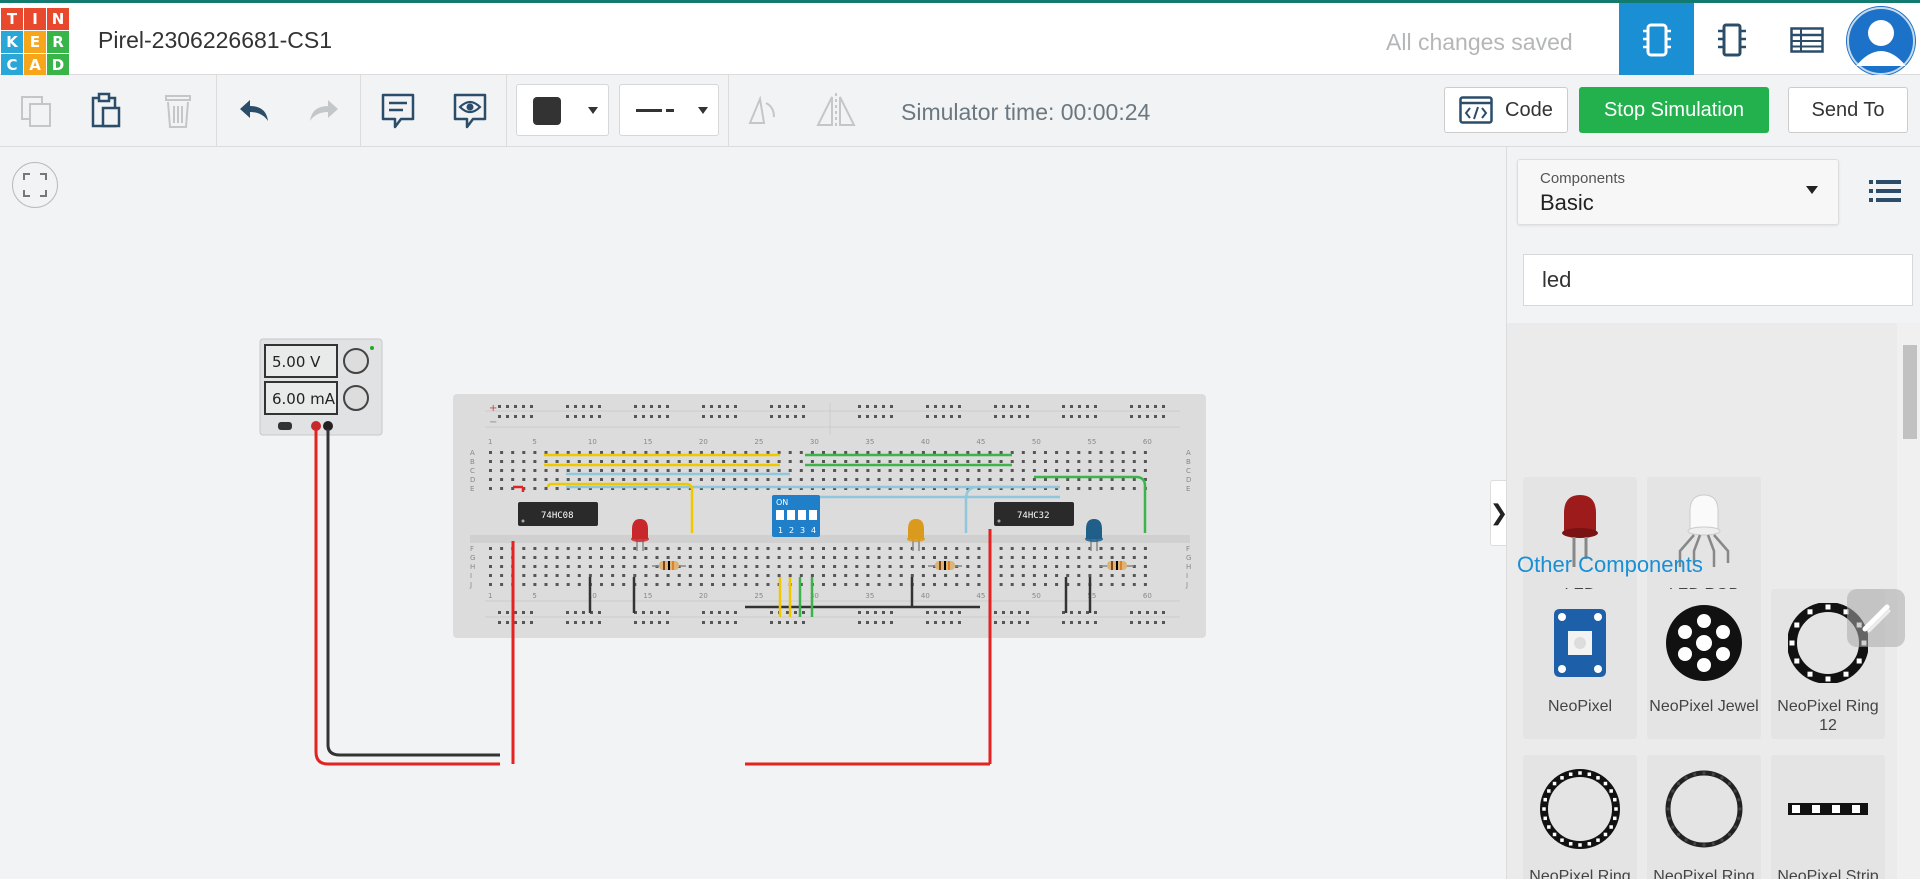 The height and width of the screenshot is (879, 1920). I want to click on component-card-neopixel-ring-16: NeoPixel Ring, so click(1704, 817).